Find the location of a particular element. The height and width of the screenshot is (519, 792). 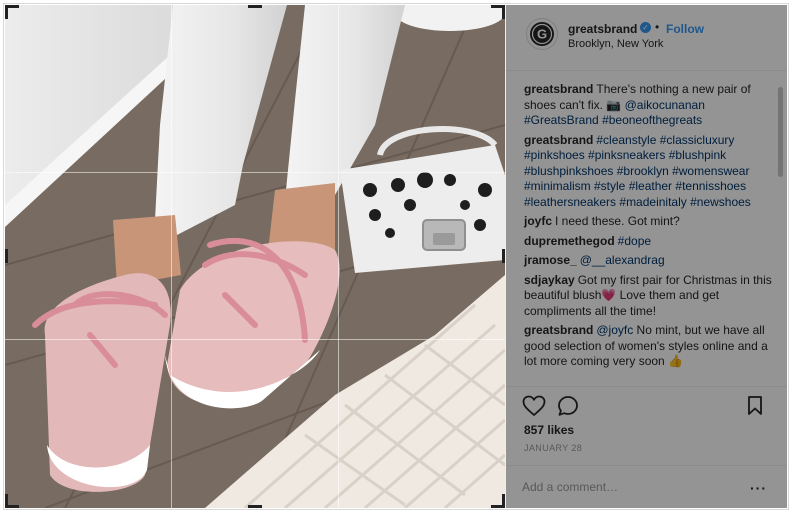

svg-text: G is located at coordinates (542, 34).